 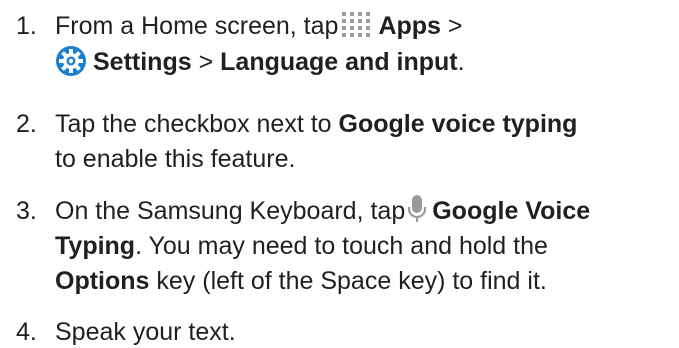 I want to click on step-line: Speak your text., so click(x=145, y=332).